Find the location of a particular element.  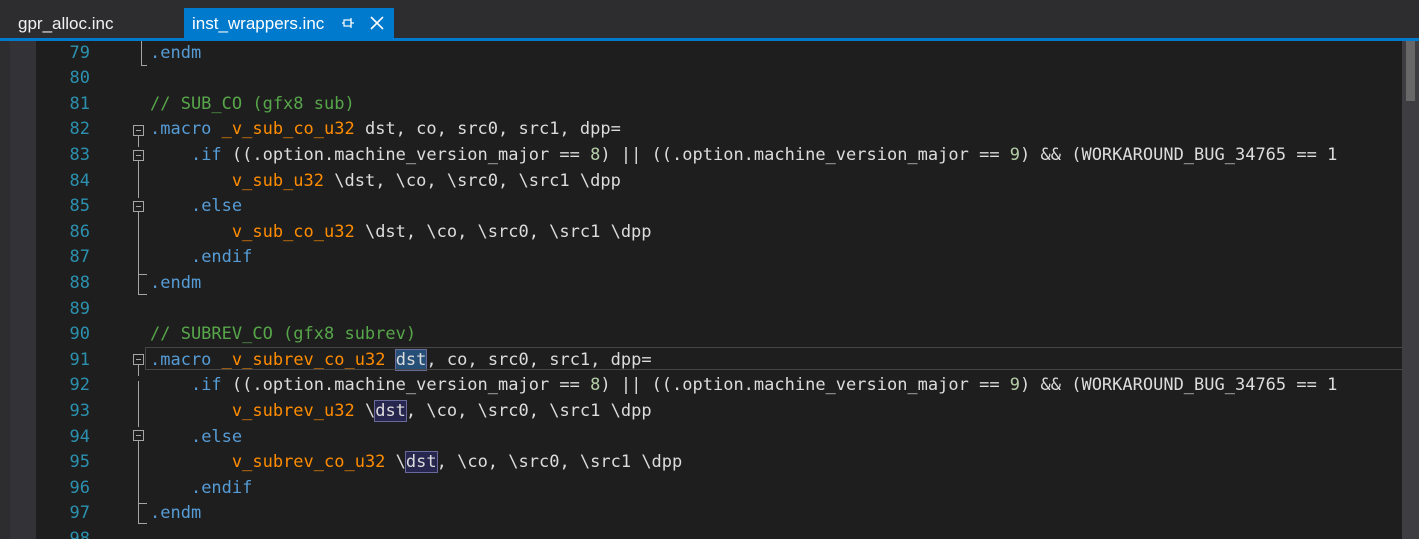

scrollbar-thumb is located at coordinates (1410, 71).